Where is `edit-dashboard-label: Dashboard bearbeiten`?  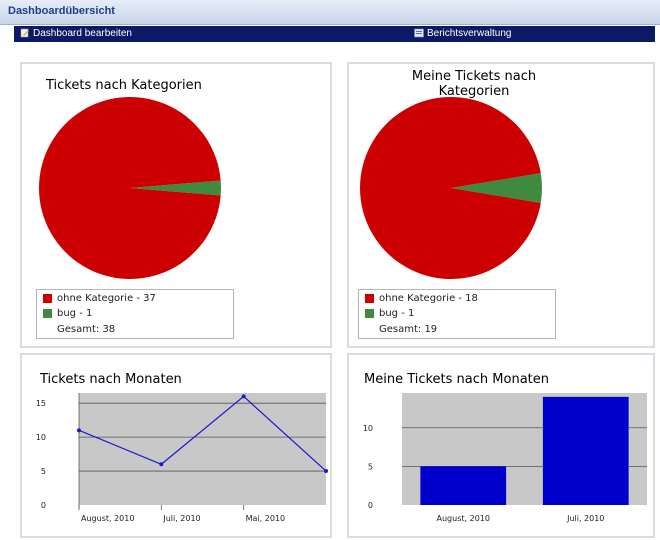
edit-dashboard-label: Dashboard bearbeiten is located at coordinates (82, 33).